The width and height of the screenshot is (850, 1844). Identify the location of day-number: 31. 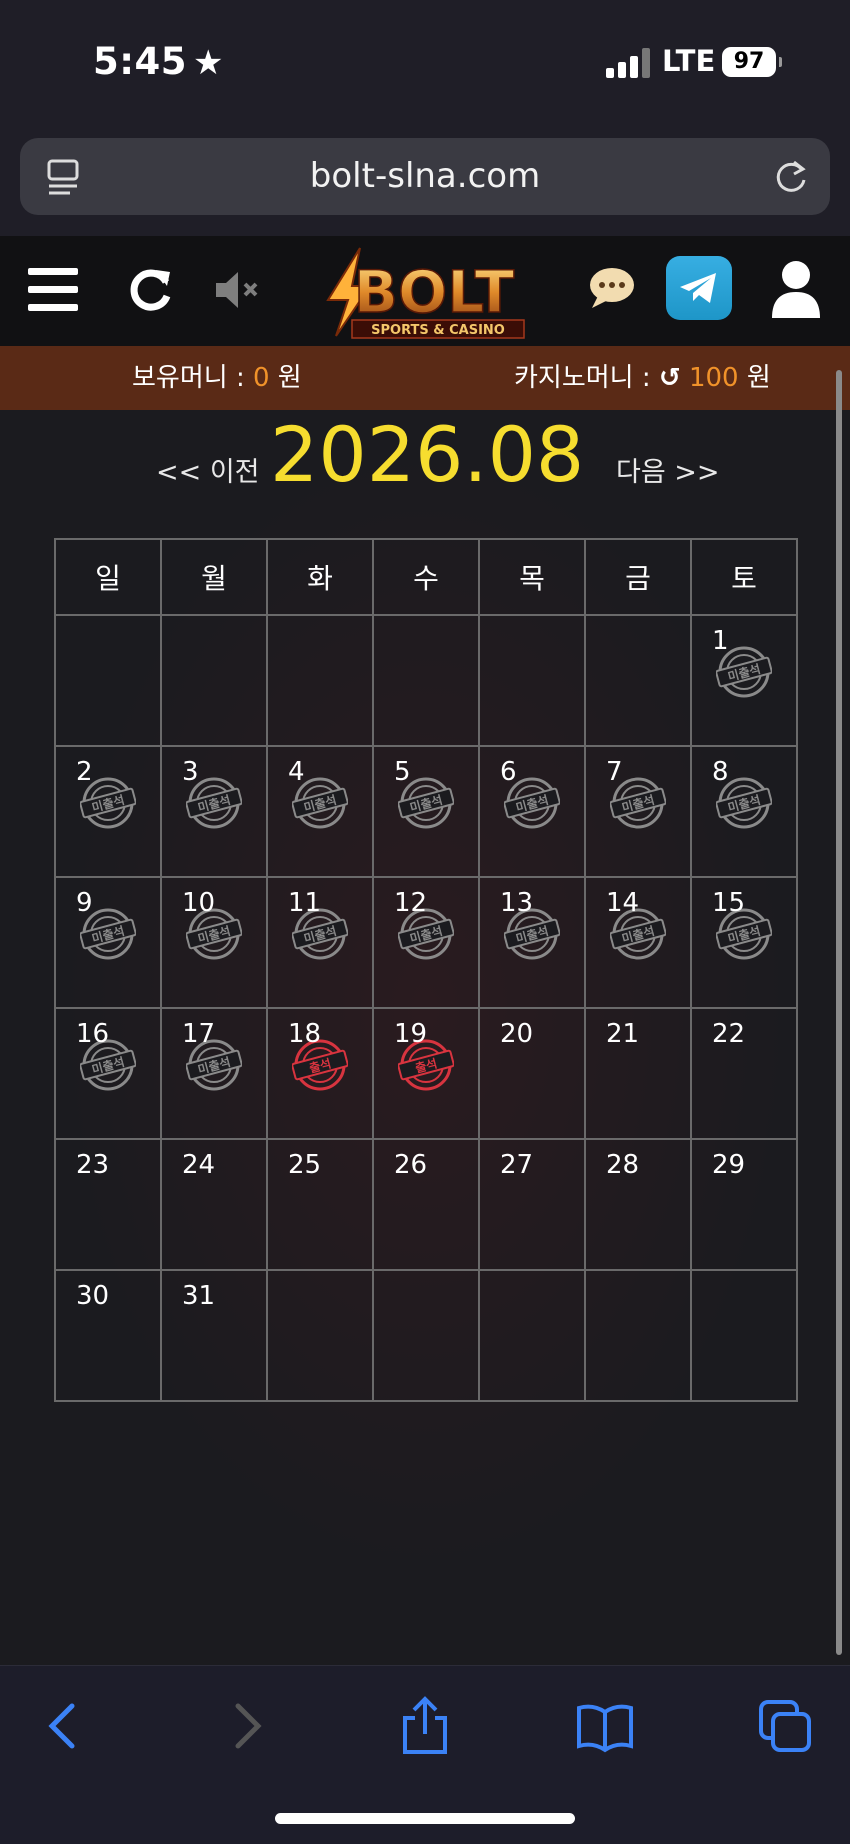
(199, 1296).